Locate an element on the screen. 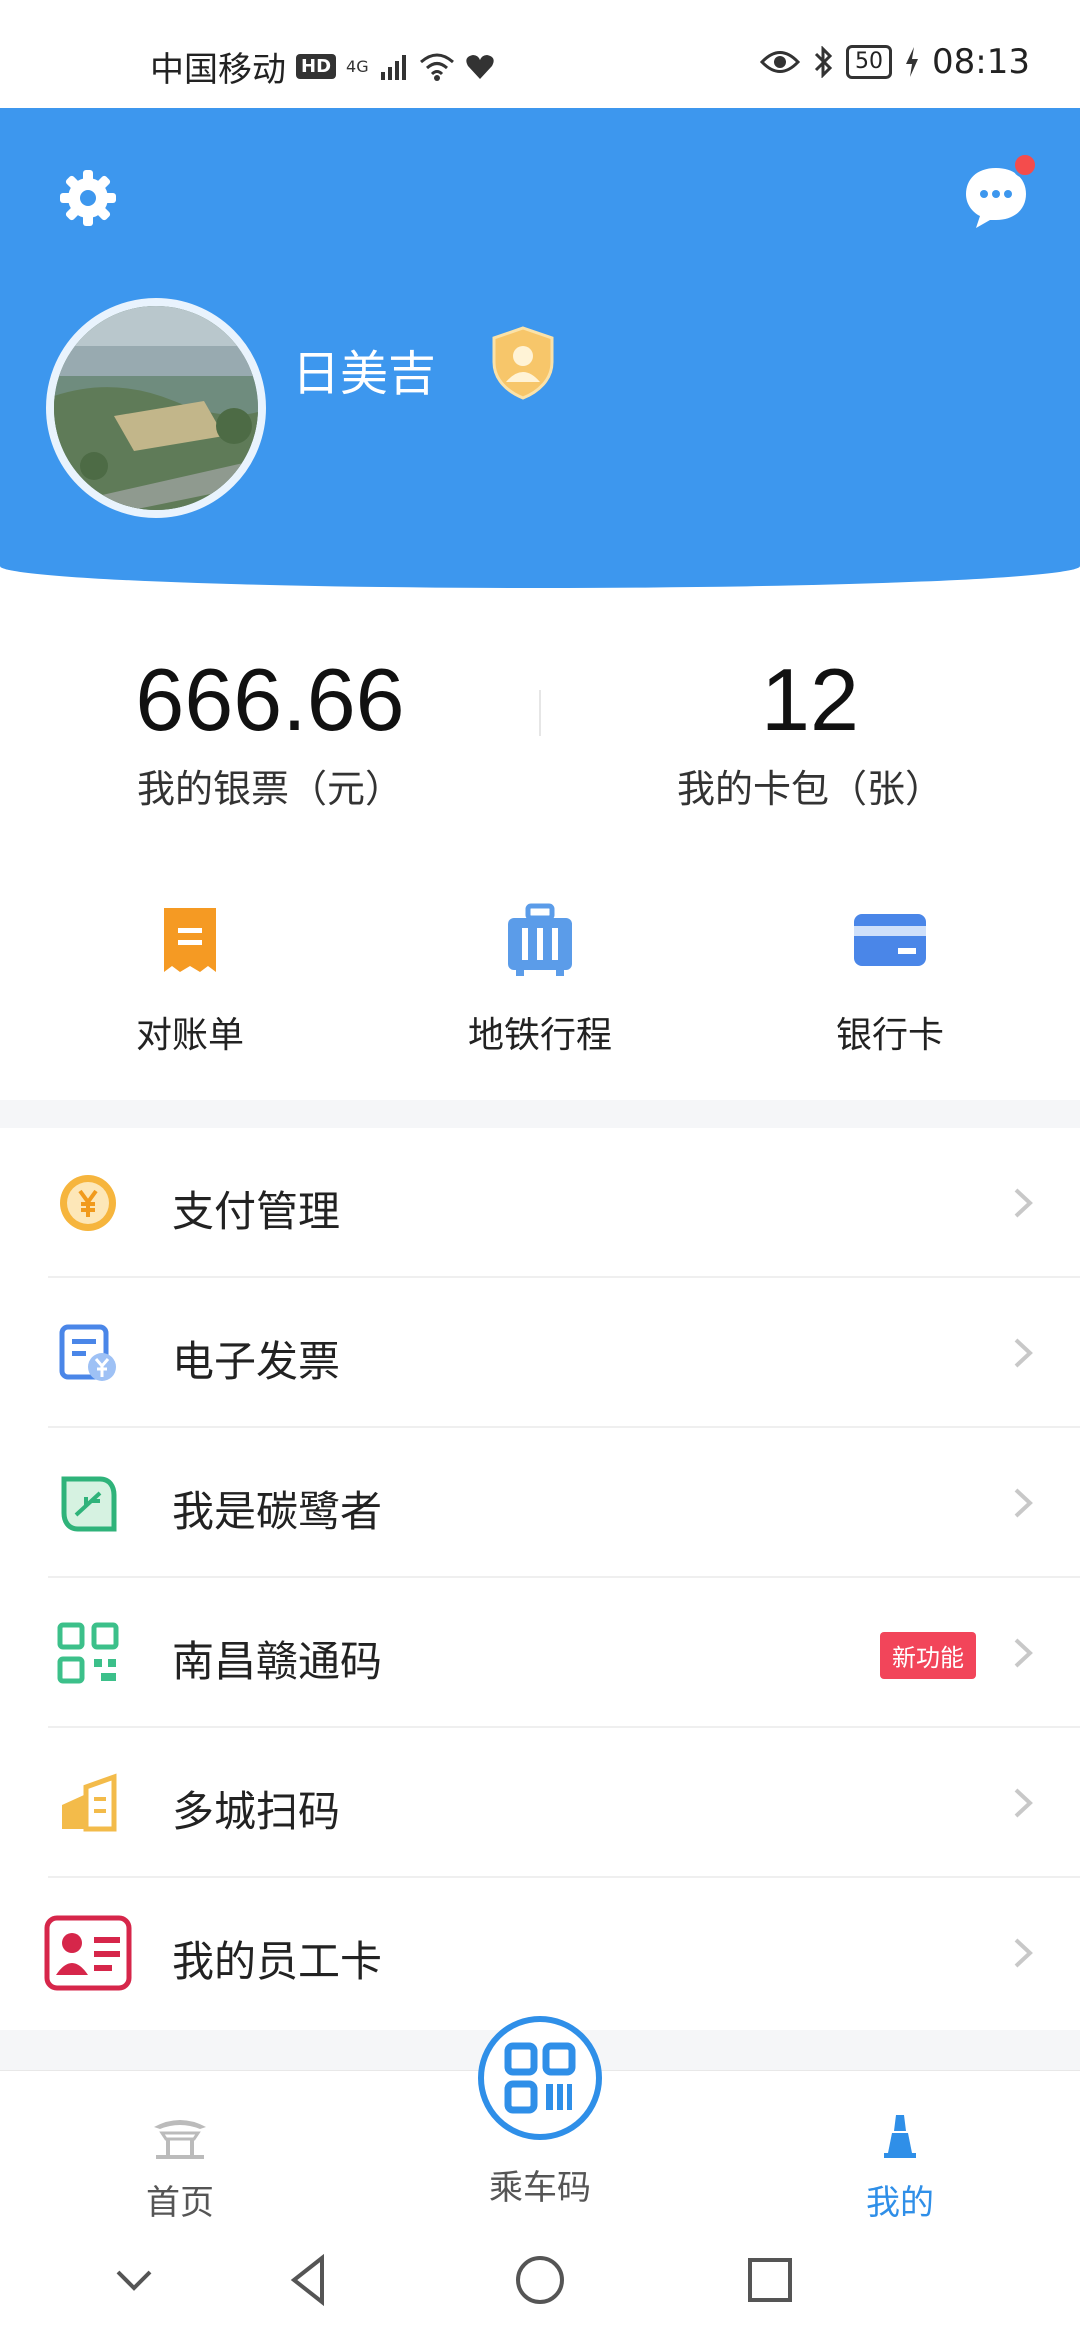  pavilion-icon is located at coordinates (180, 2139).